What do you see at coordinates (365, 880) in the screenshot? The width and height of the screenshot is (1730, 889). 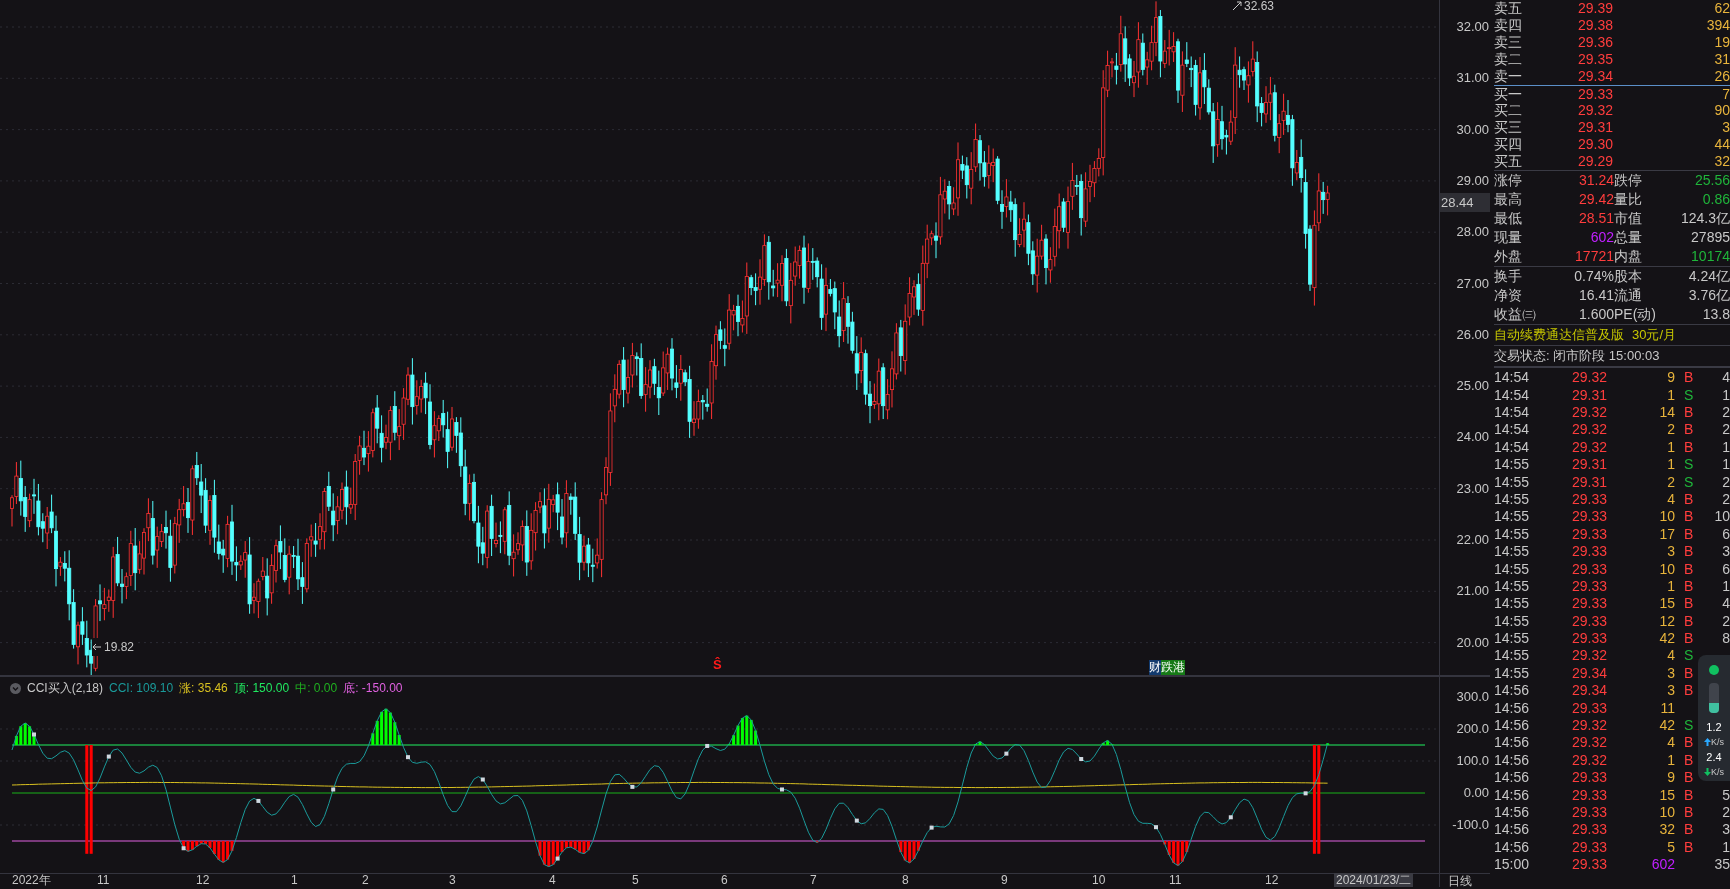 I see `date-axis-label: 2` at bounding box center [365, 880].